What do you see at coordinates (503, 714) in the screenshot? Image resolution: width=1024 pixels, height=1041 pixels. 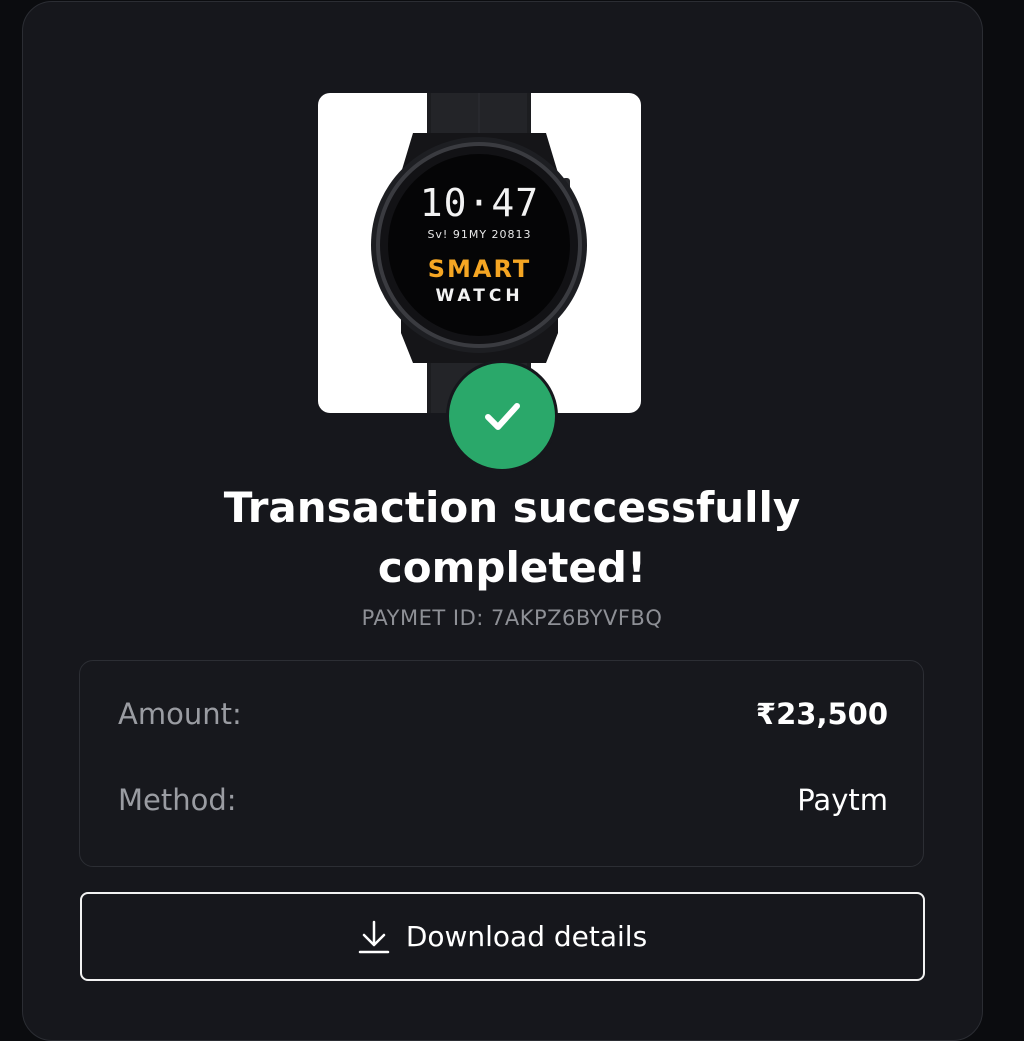 I see `amount-row: Amount: ₹23,500` at bounding box center [503, 714].